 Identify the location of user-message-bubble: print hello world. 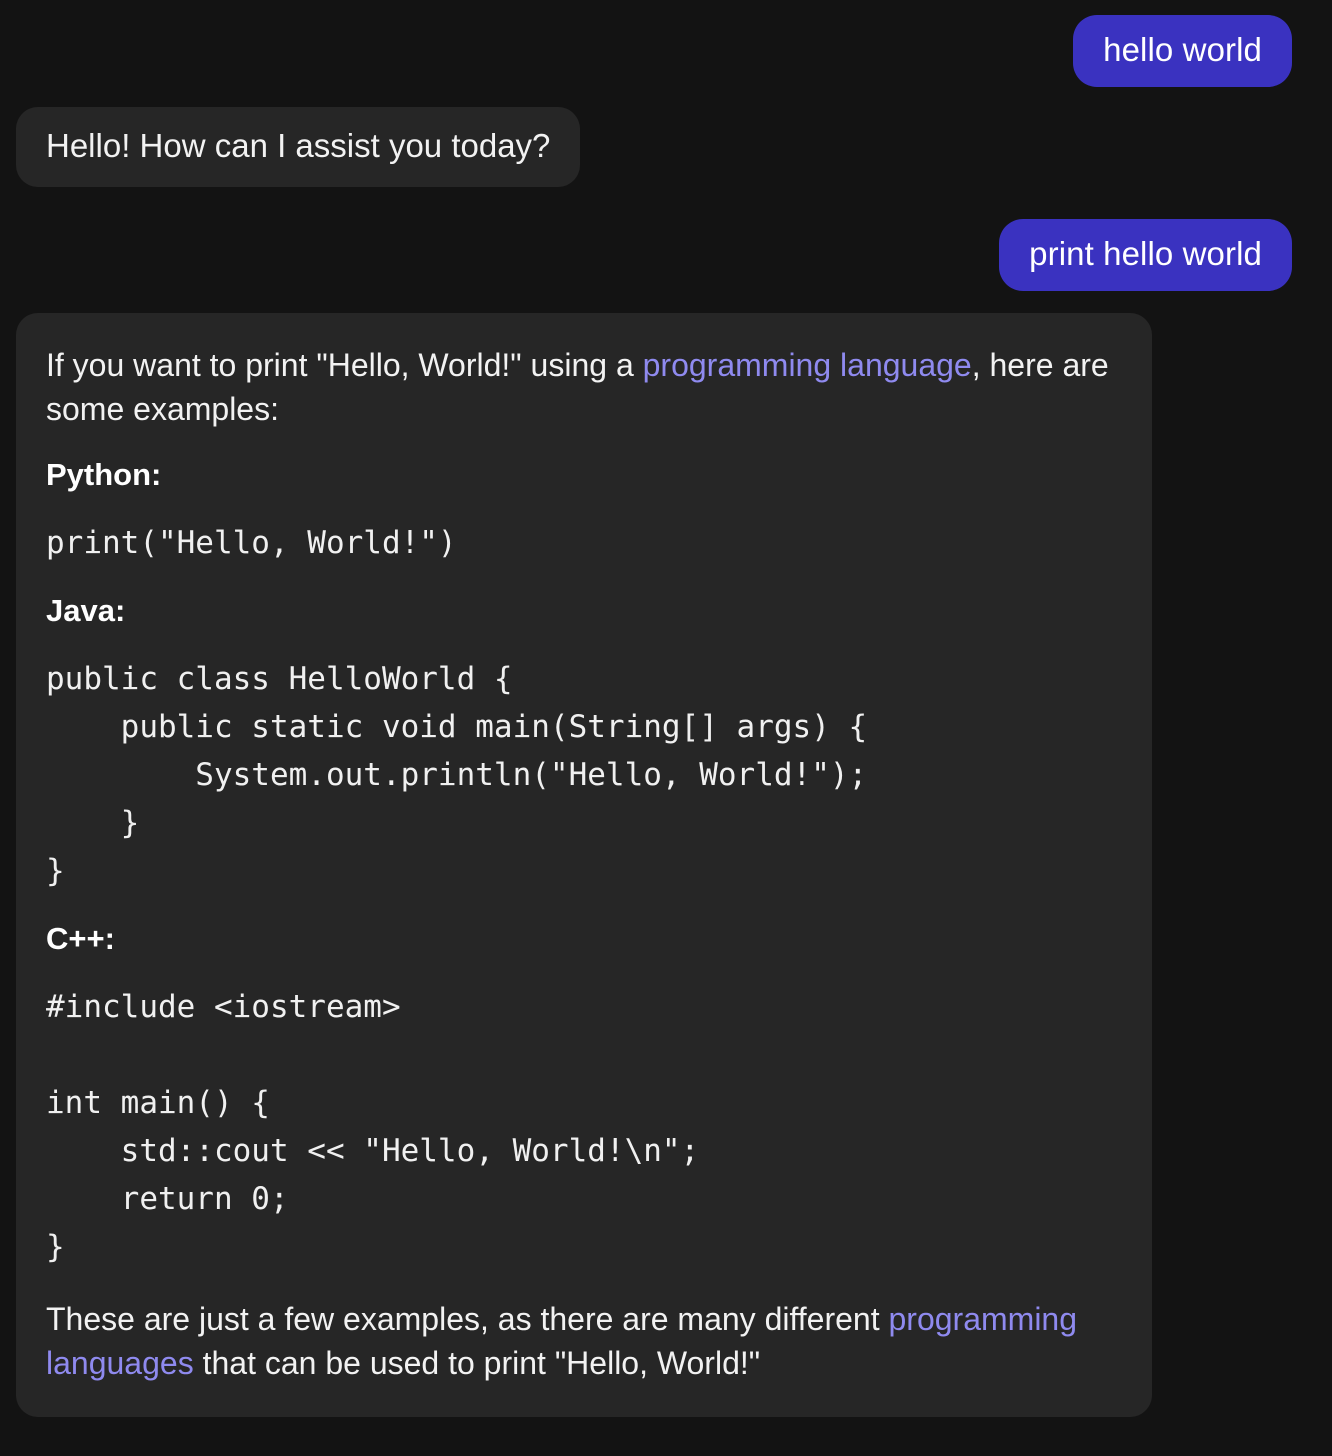
(1145, 255).